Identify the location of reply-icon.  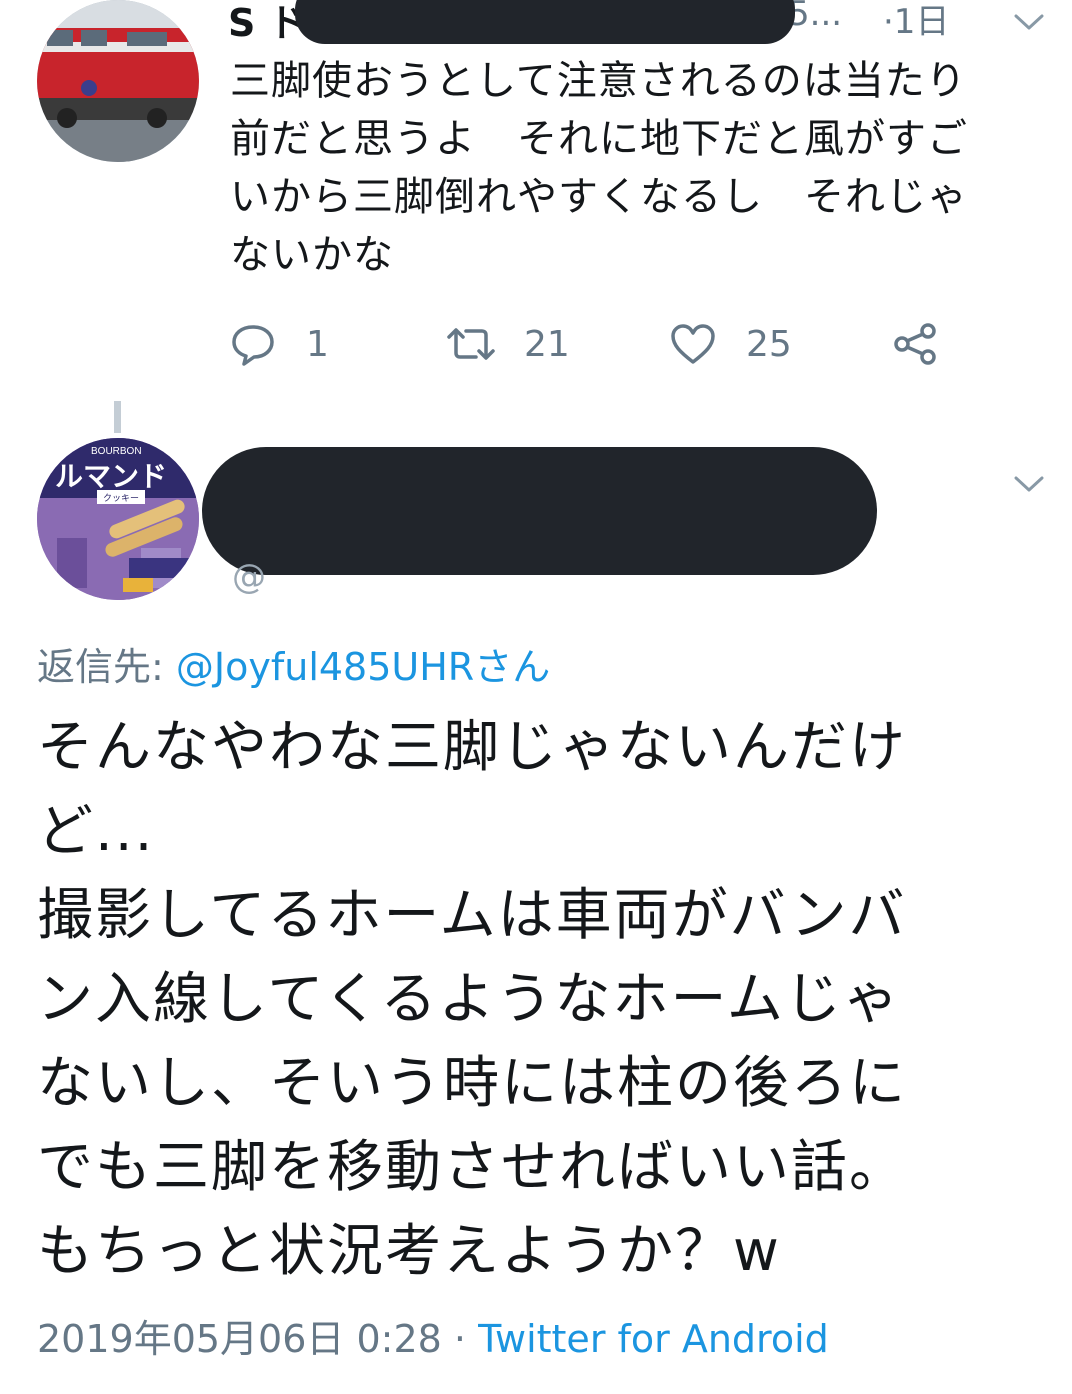
(253, 344).